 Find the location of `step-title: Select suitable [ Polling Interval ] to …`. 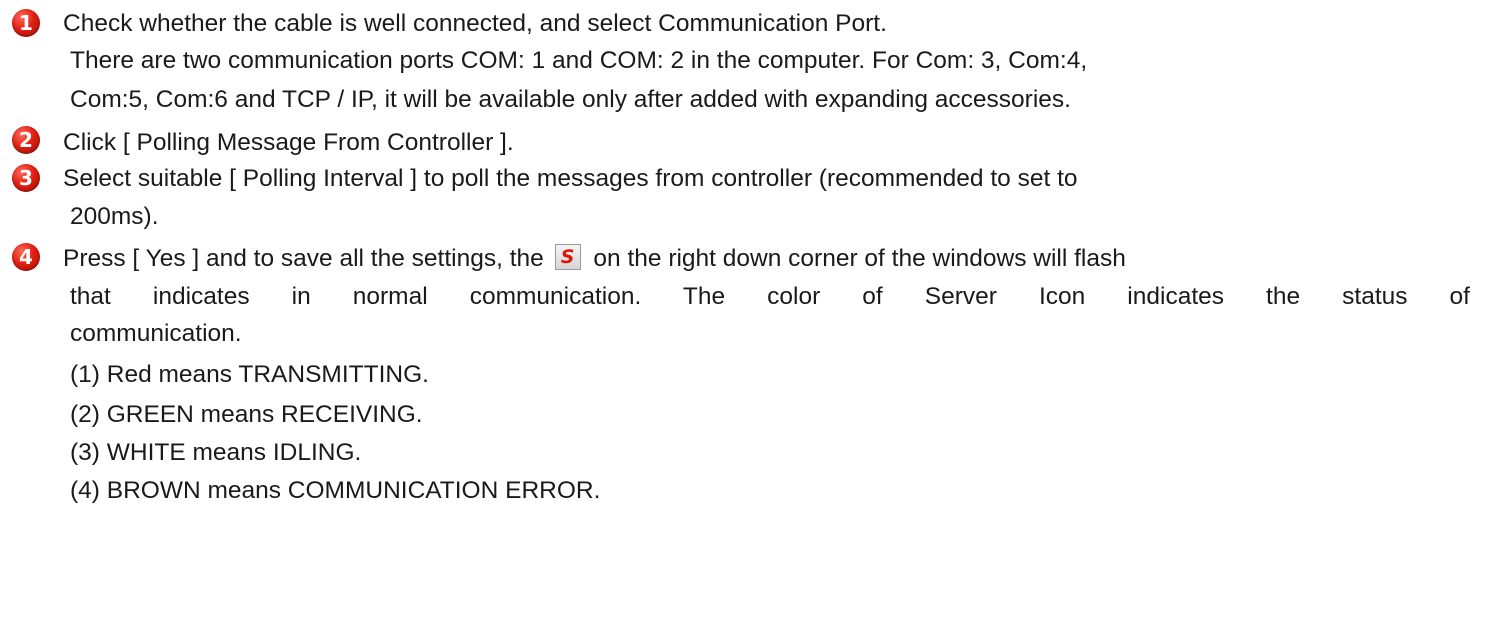

step-title: Select suitable [ Polling Interval ] to … is located at coordinates (570, 178).